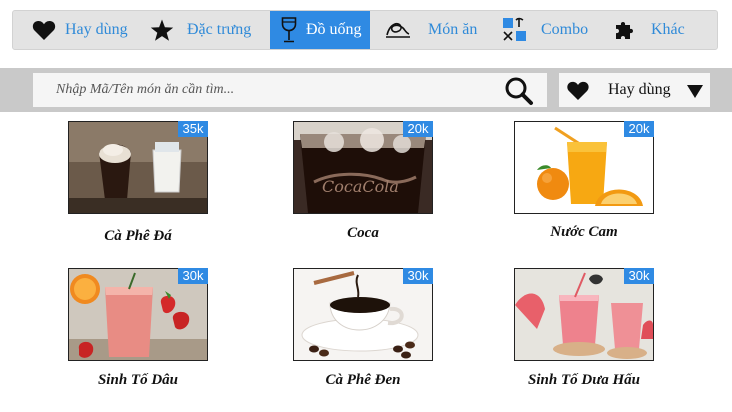 Image resolution: width=732 pixels, height=412 pixels. What do you see at coordinates (138, 380) in the screenshot?
I see `product-name: Sinh Tố Dâu` at bounding box center [138, 380].